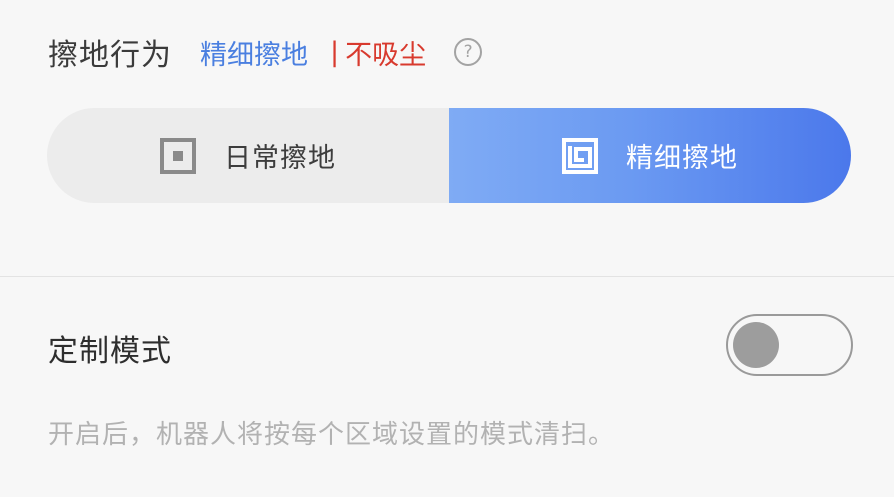 This screenshot has width=894, height=497. Describe the element at coordinates (386, 55) in the screenshot. I see `no-vacuum-warning: 不吸尘` at that location.